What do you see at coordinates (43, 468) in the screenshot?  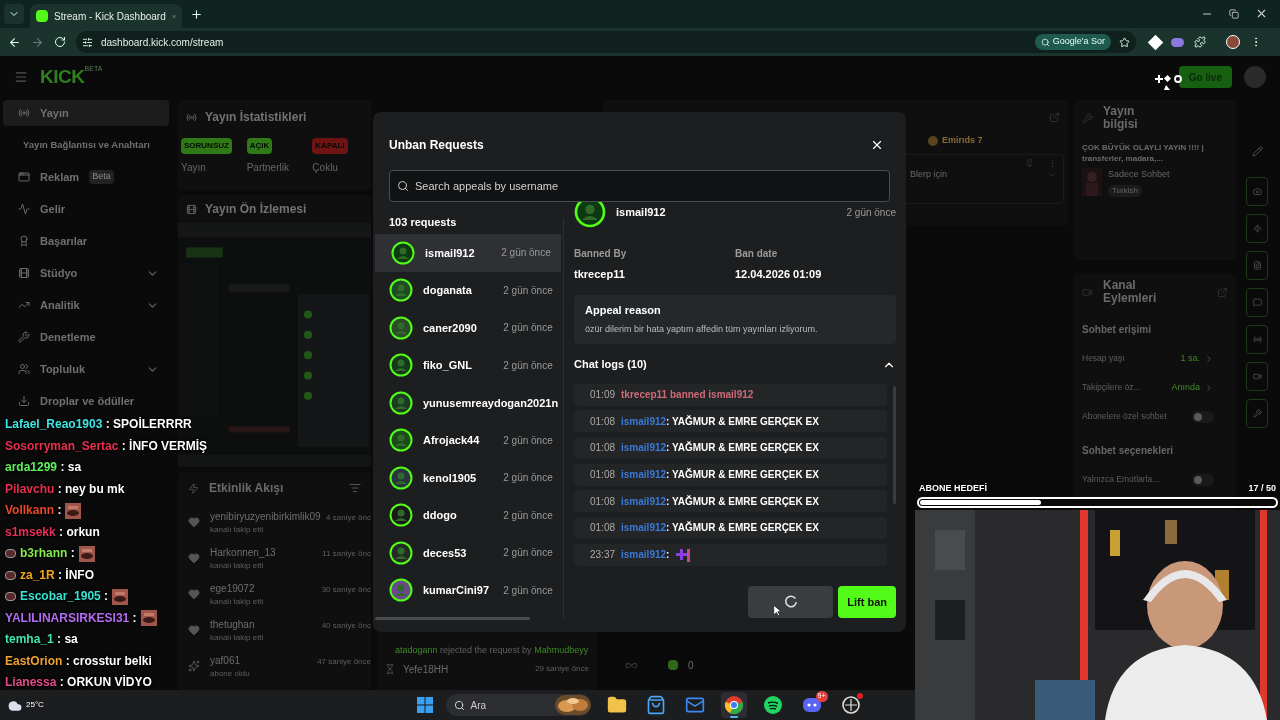 I see `chat-message: arda1299 : sa` at bounding box center [43, 468].